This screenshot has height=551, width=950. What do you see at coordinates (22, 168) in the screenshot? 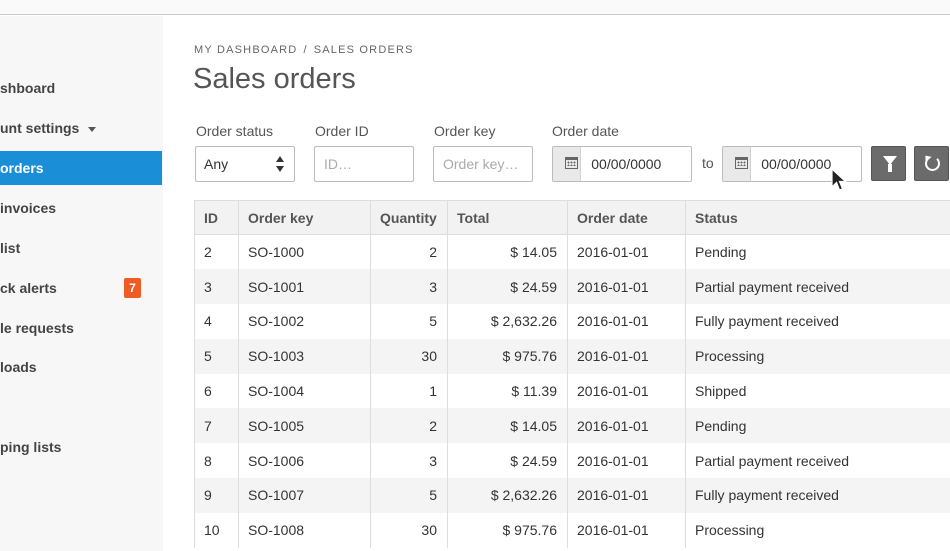
I see `sidebar-item-label: orders` at bounding box center [22, 168].